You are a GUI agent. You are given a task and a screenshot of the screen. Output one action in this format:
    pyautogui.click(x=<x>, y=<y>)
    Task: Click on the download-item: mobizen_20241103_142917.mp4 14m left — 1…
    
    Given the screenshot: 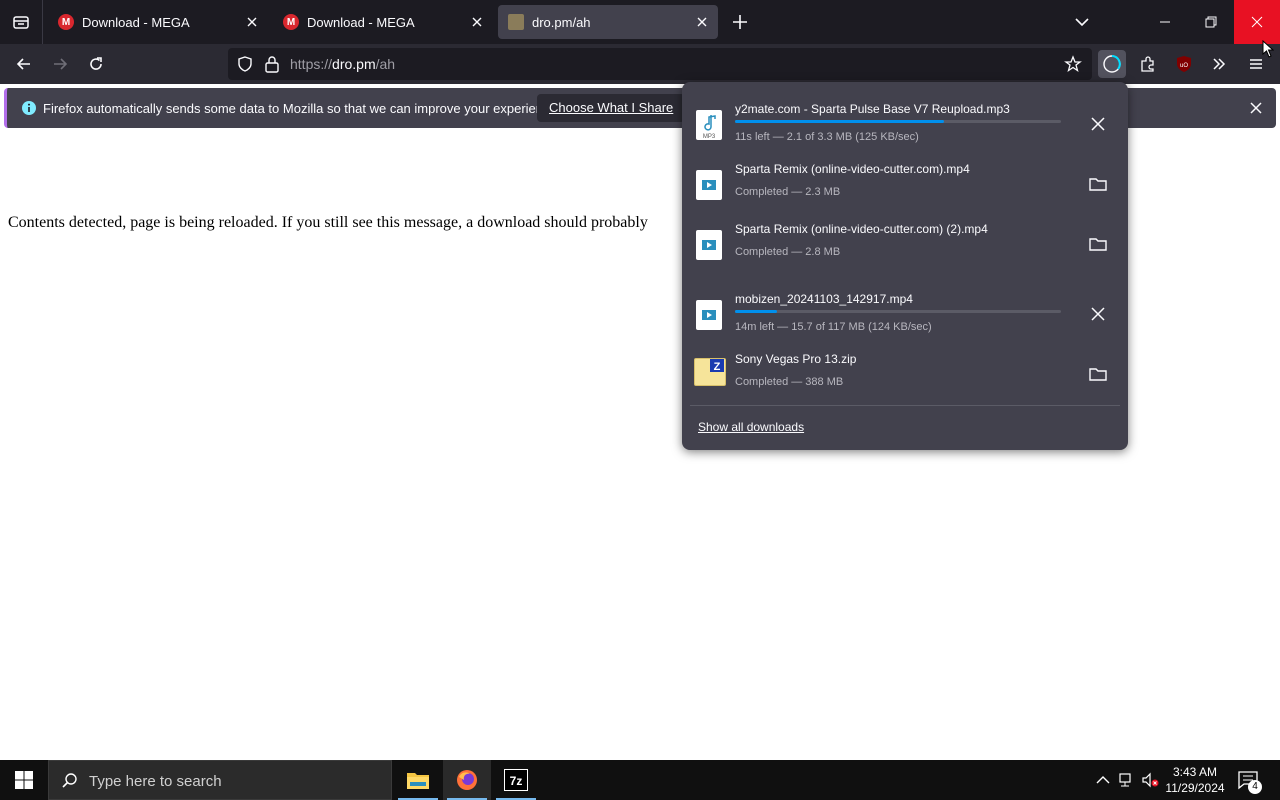 What is the action you would take?
    pyautogui.click(x=905, y=314)
    